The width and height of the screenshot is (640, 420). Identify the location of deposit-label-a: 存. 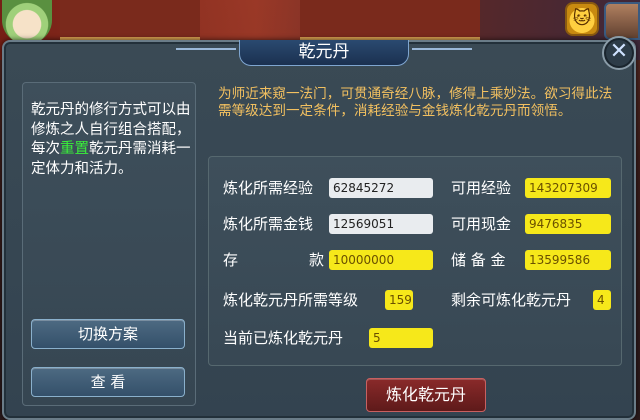
(231, 260).